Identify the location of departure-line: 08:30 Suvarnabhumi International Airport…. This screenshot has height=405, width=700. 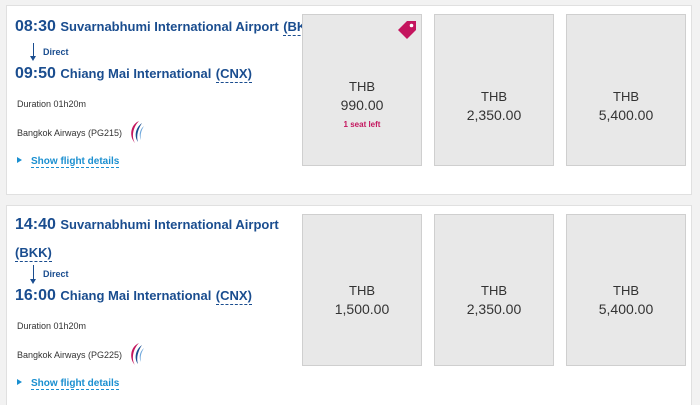
(168, 27).